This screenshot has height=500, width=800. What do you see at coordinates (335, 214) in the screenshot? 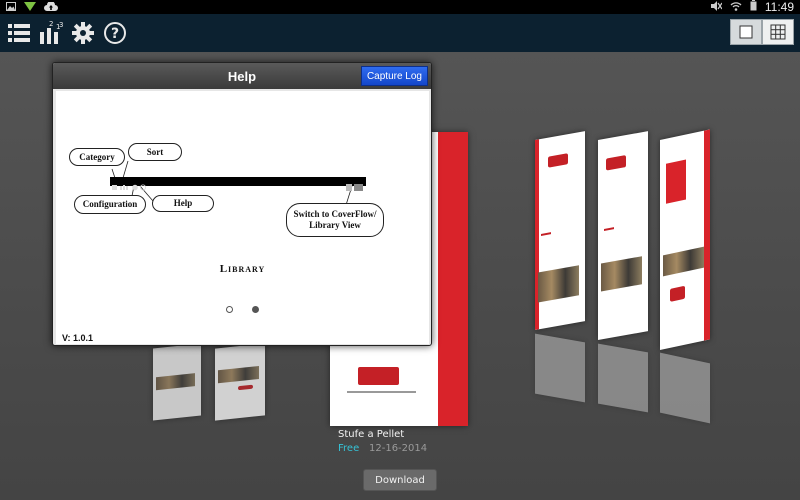
I see `callout-switch-view-line1: Switch to CoverFlow/` at bounding box center [335, 214].